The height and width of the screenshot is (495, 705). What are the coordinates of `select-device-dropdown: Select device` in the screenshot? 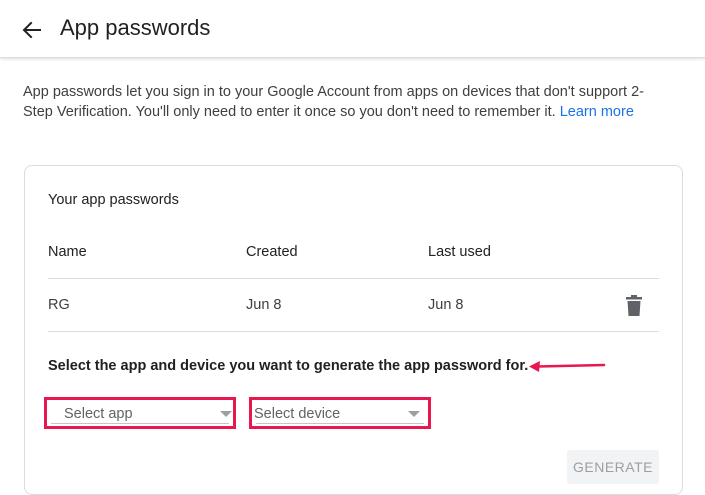 It's located at (340, 413).